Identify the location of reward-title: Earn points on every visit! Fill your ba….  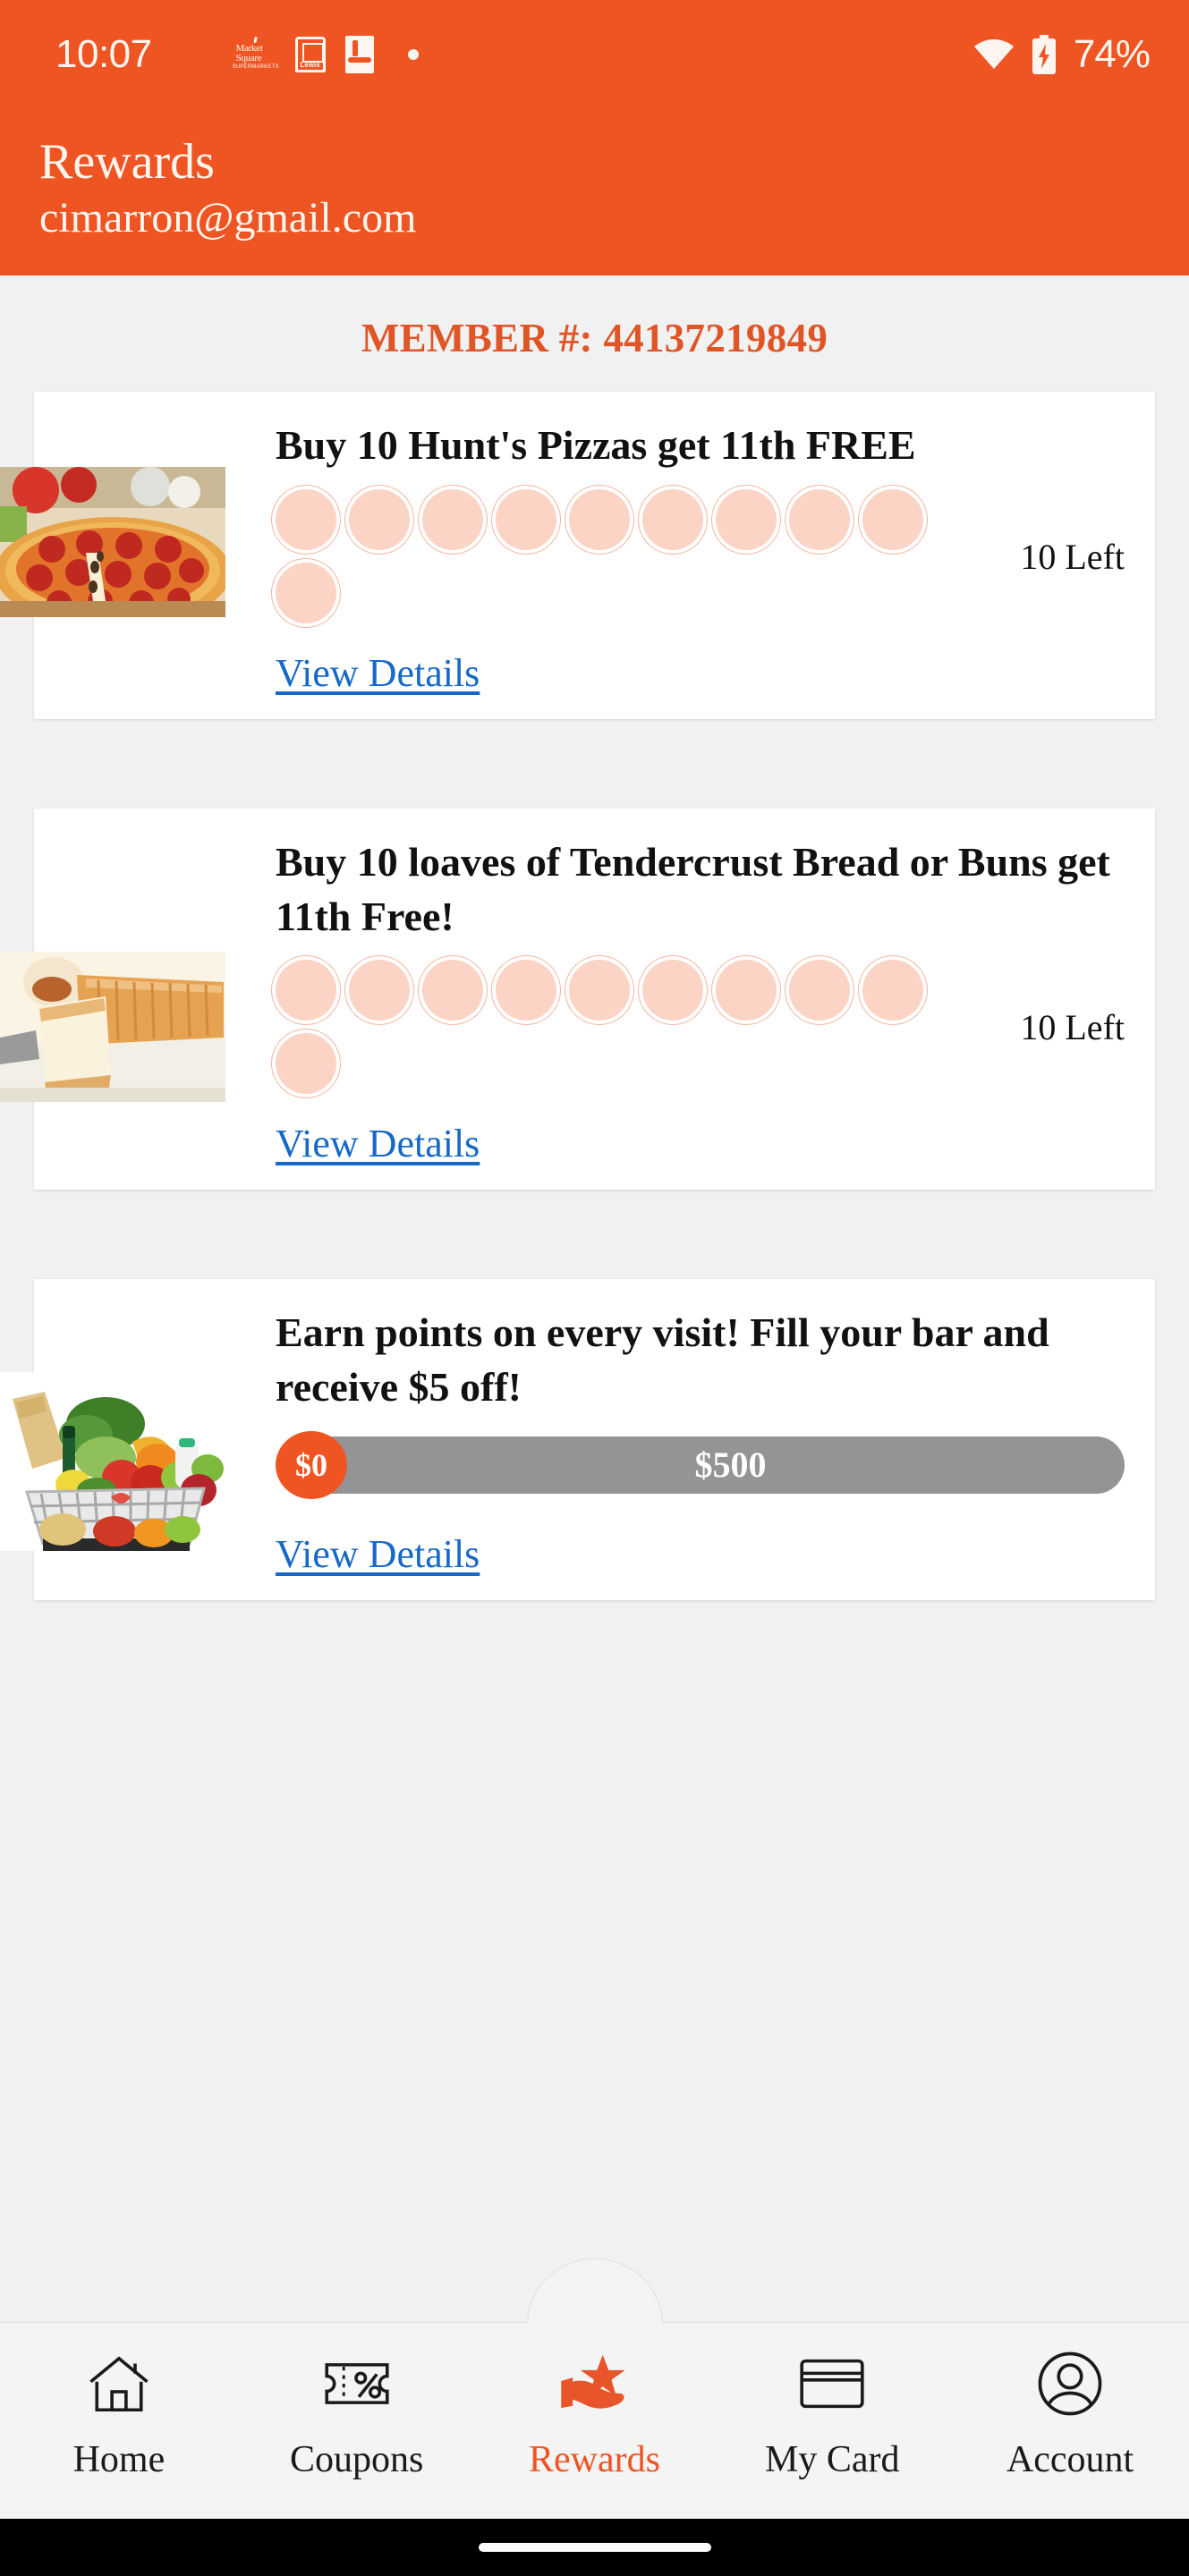
(662, 1360).